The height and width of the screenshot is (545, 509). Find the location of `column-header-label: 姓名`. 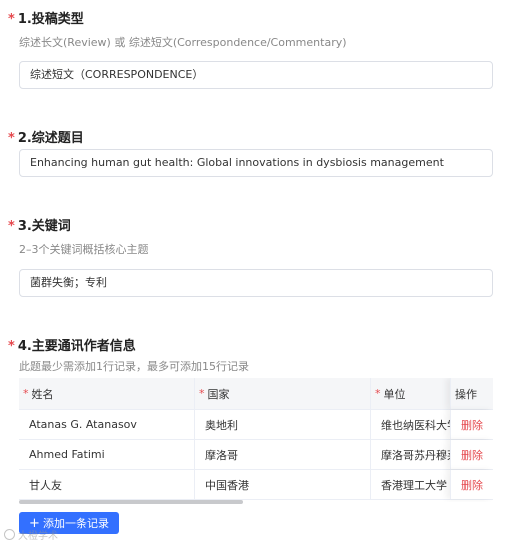

column-header-label: 姓名 is located at coordinates (42, 394).